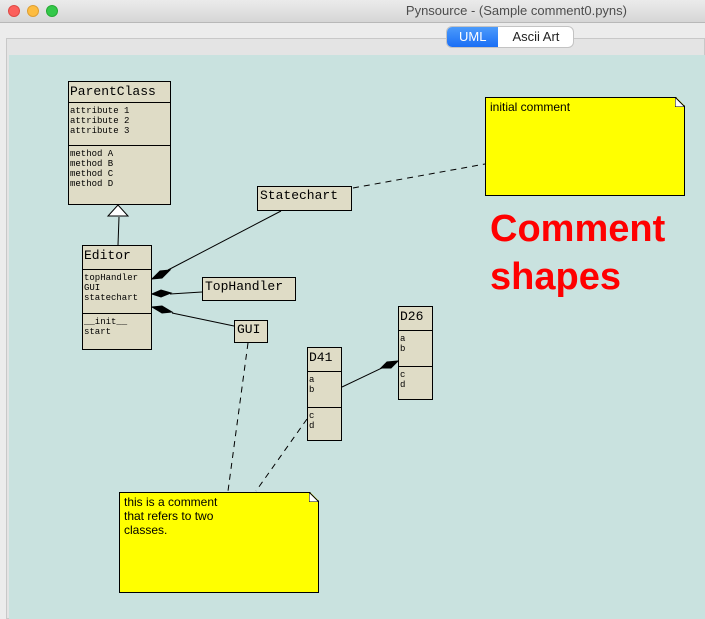 The height and width of the screenshot is (619, 705). I want to click on class-name: Editor, so click(107, 255).